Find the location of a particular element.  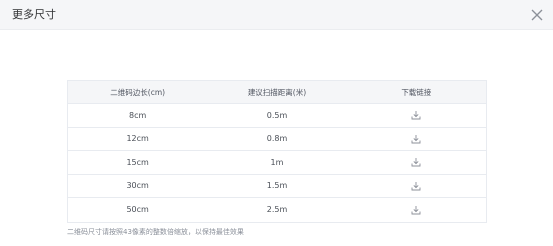

distance-cell: 1.5m is located at coordinates (277, 186).